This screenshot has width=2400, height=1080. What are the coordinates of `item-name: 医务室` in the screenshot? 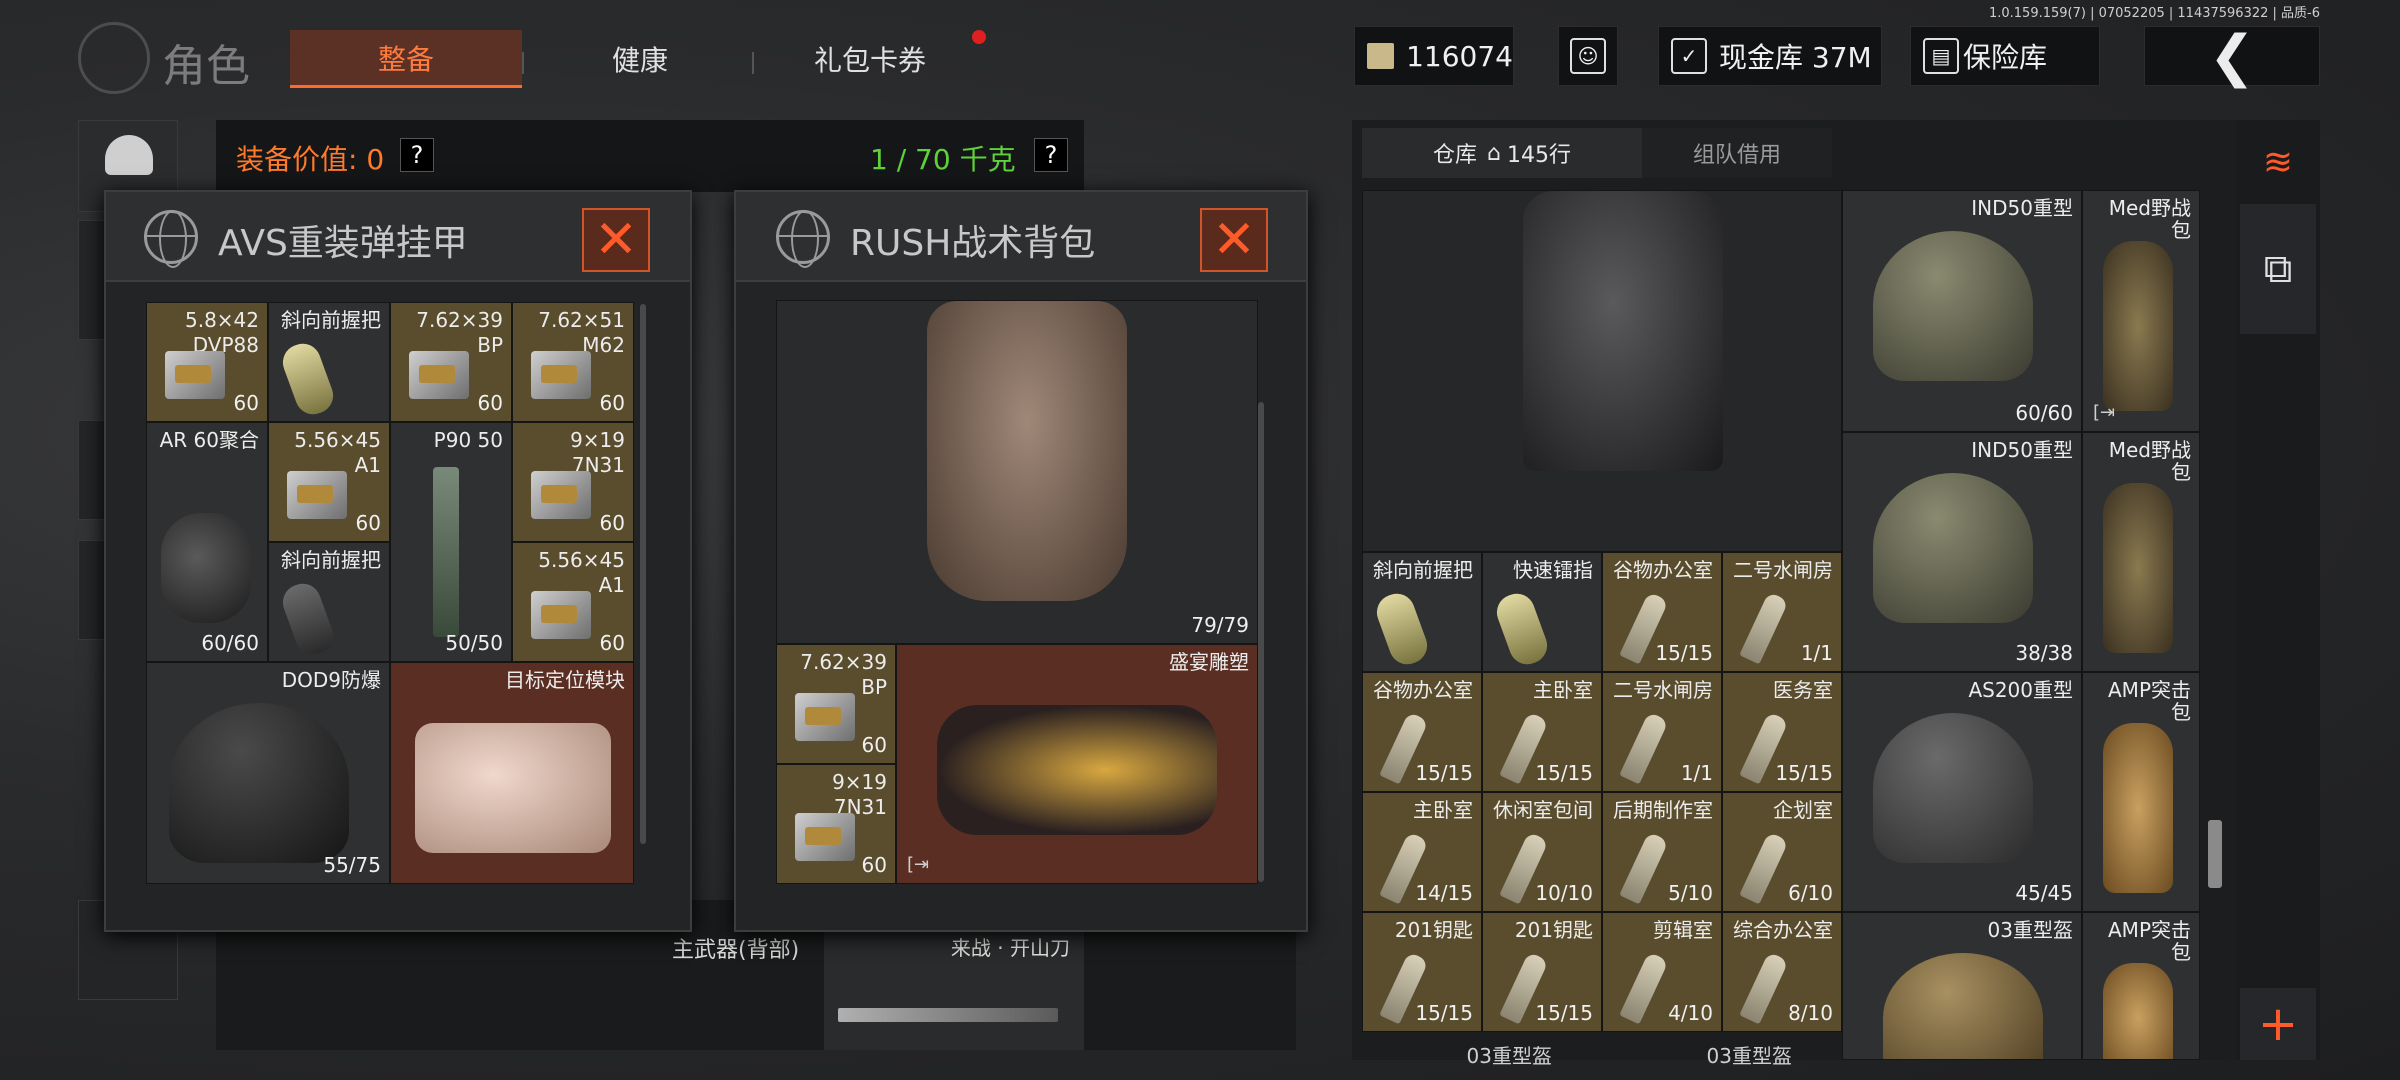 It's located at (1803, 690).